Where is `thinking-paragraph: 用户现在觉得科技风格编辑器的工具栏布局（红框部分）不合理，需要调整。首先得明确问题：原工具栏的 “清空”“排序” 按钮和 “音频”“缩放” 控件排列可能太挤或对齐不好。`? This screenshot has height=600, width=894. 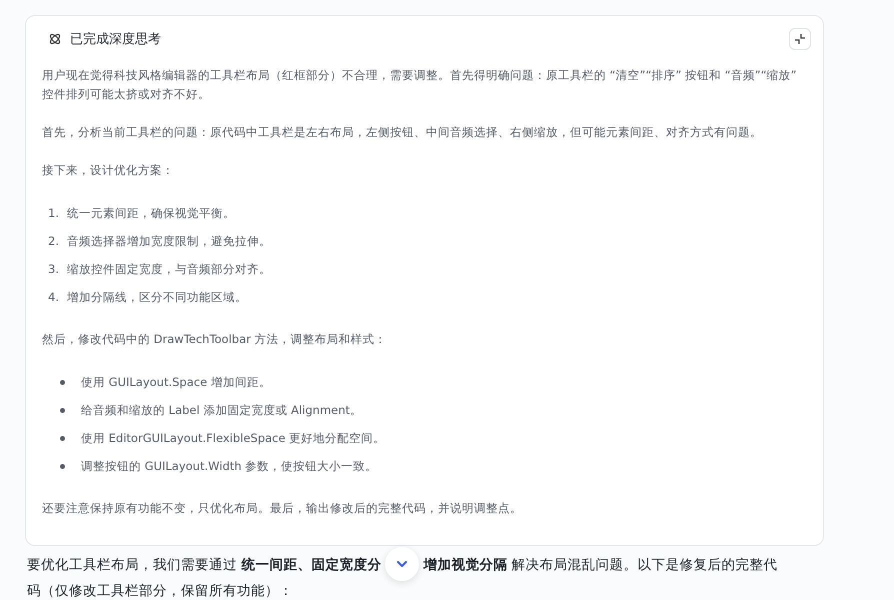
thinking-paragraph: 用户现在觉得科技风格编辑器的工具栏布局（红框部分）不合理，需要调整。首先得明确问题：原工具栏的 “清空”“排序” 按钮和 “音频”“缩放” 控件排列可能太挤或对齐不好。 is located at coordinates (420, 85).